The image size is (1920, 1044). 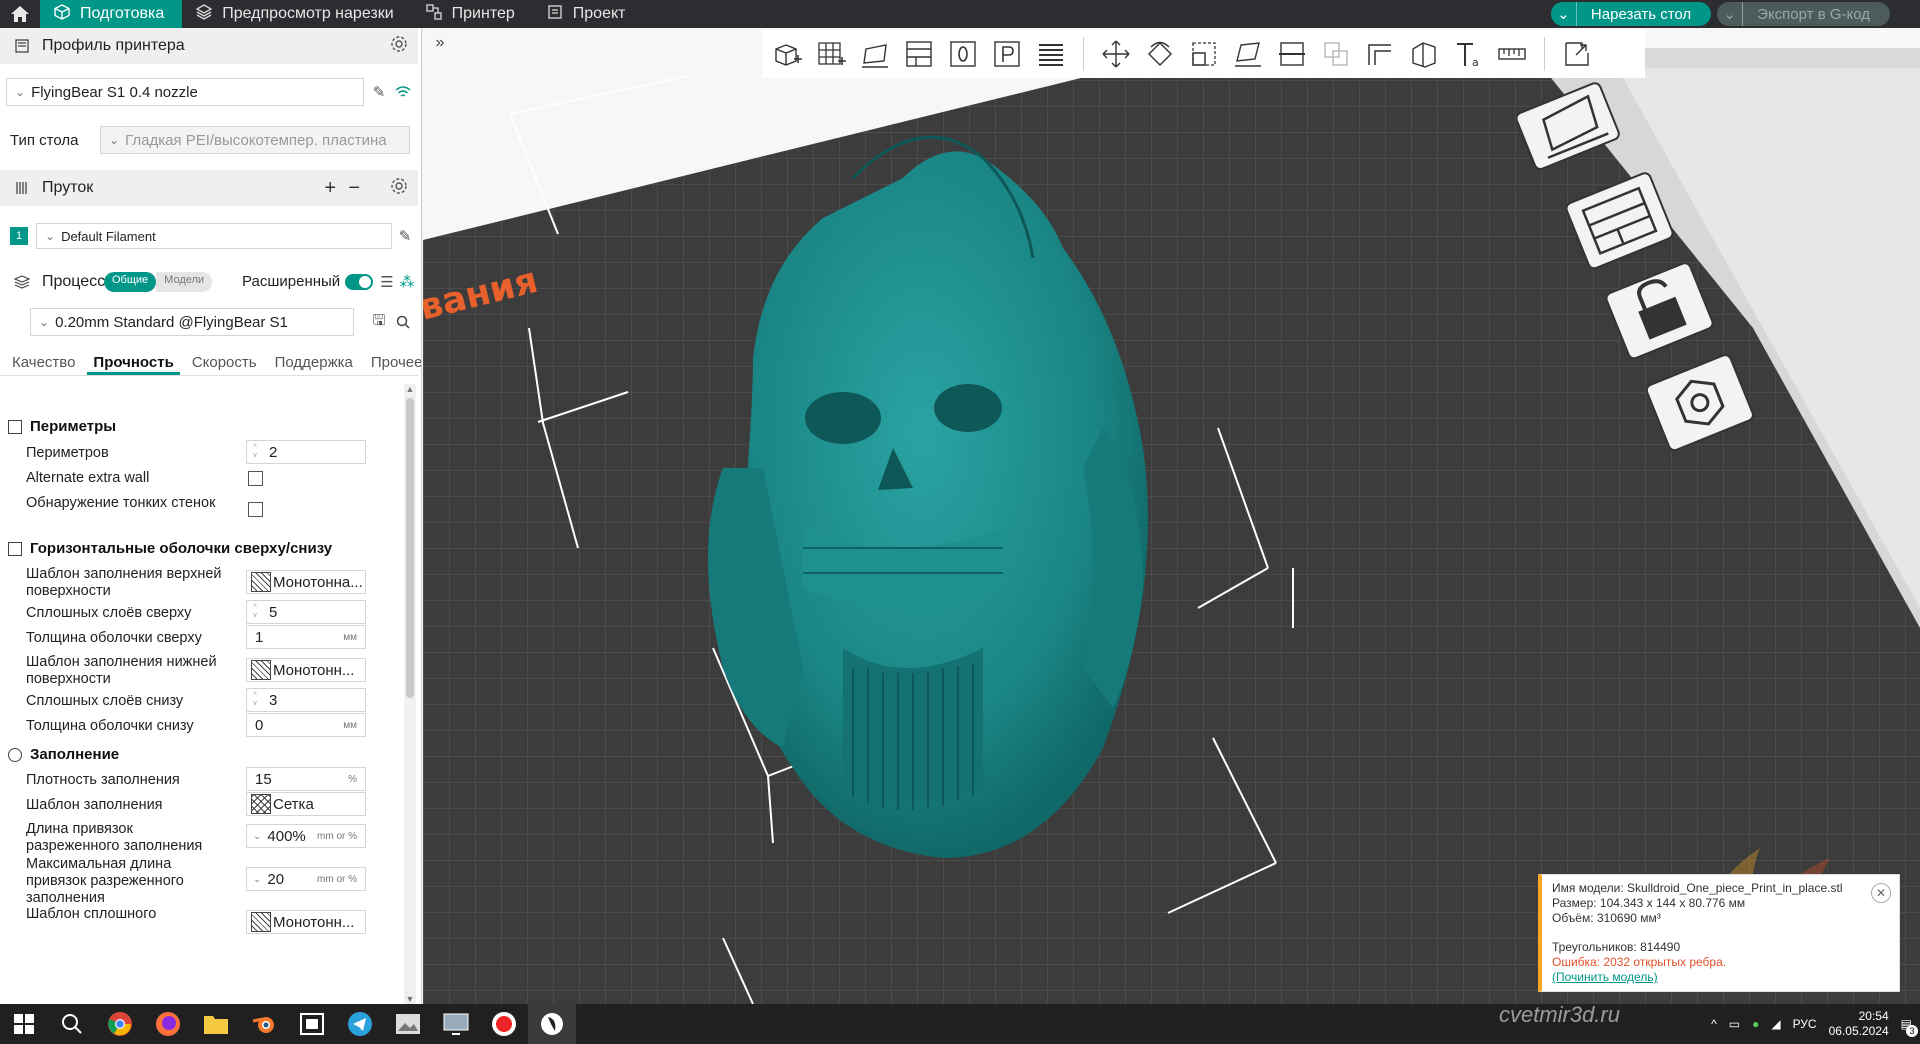 I want to click on slice-plate-button: ⌄ Нарезать стол, so click(x=1631, y=14).